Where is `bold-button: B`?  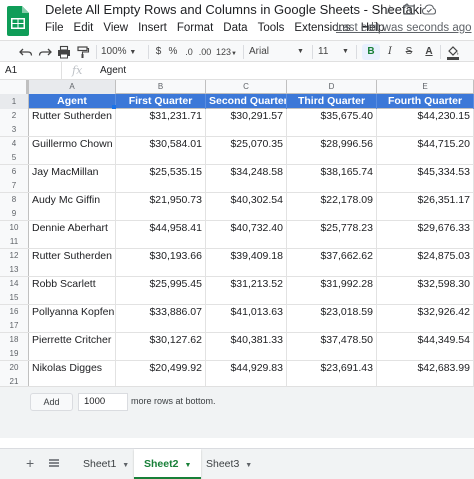
bold-button: B is located at coordinates (371, 52).